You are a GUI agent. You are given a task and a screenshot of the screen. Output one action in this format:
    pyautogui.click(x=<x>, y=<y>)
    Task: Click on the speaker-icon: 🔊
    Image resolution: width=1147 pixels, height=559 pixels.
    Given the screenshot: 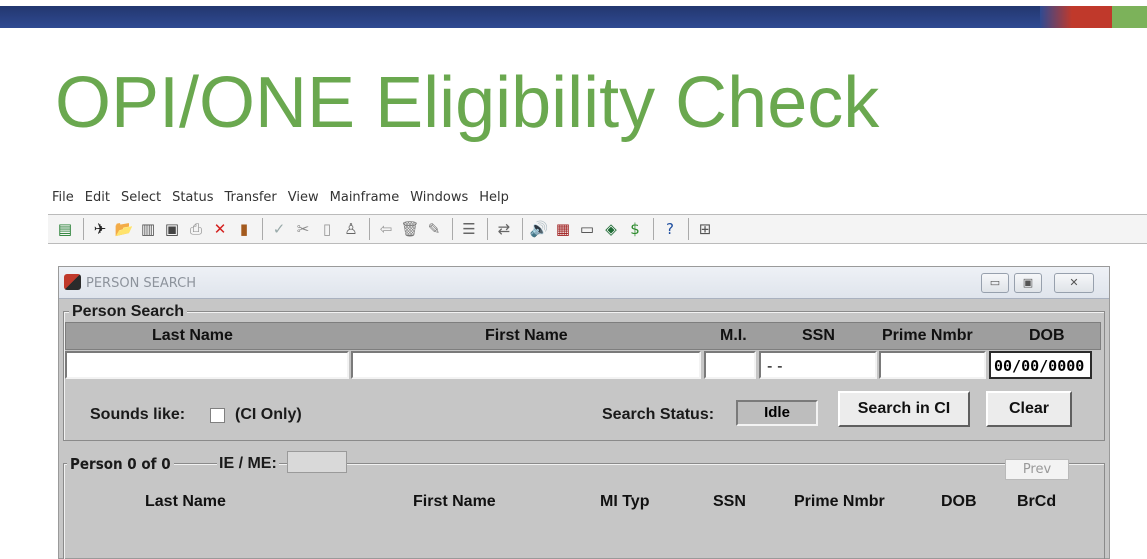 What is the action you would take?
    pyautogui.click(x=539, y=229)
    